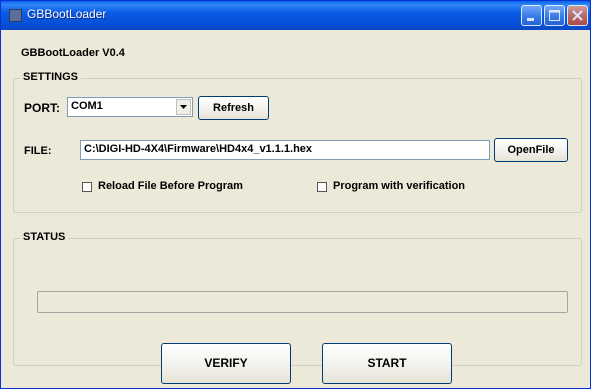 The image size is (594, 389). Describe the element at coordinates (170, 186) in the screenshot. I see `reload-file-label: Reload File Before Program` at that location.